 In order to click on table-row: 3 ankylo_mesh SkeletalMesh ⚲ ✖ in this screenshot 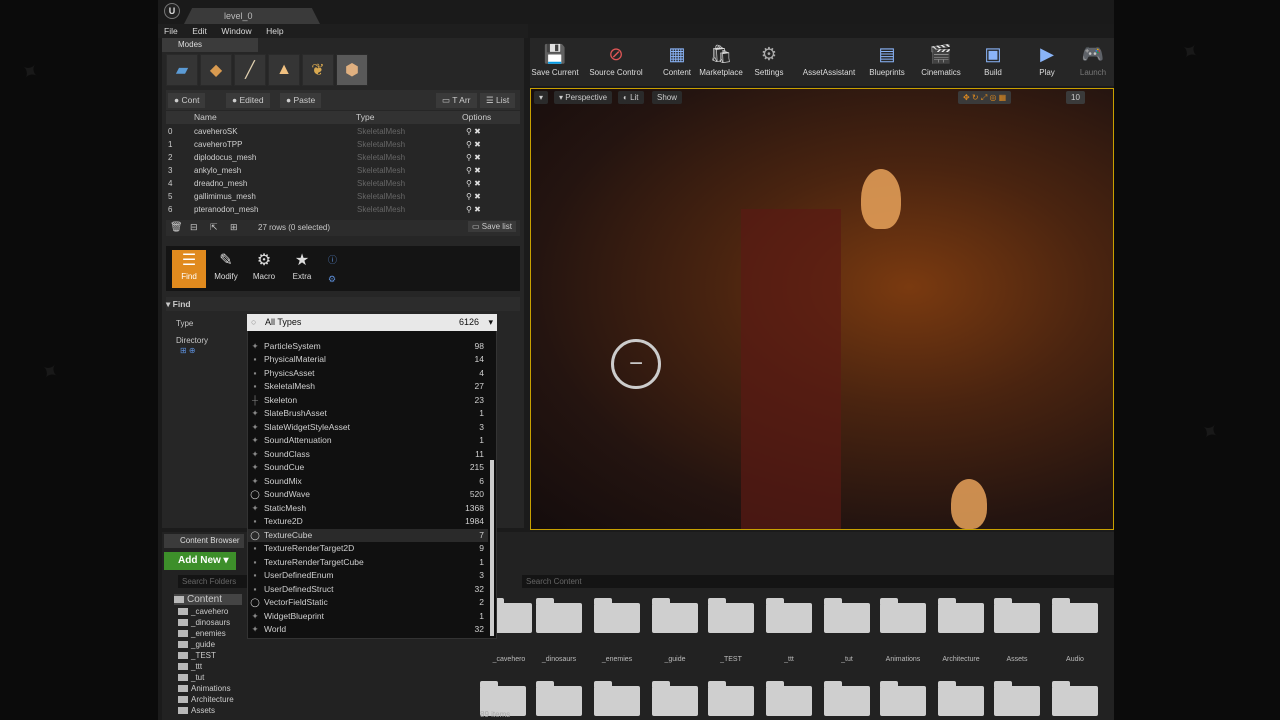, I will do `click(340, 170)`.